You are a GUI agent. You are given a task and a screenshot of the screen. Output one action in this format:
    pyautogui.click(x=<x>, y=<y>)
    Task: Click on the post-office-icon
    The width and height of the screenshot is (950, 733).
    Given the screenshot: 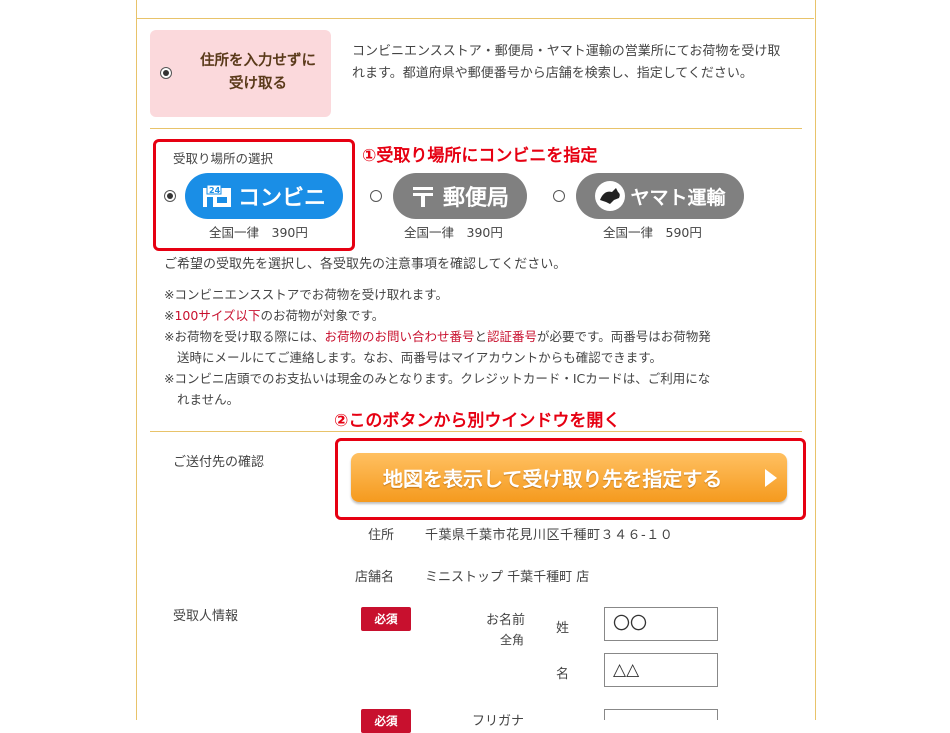 What is the action you would take?
    pyautogui.click(x=423, y=196)
    